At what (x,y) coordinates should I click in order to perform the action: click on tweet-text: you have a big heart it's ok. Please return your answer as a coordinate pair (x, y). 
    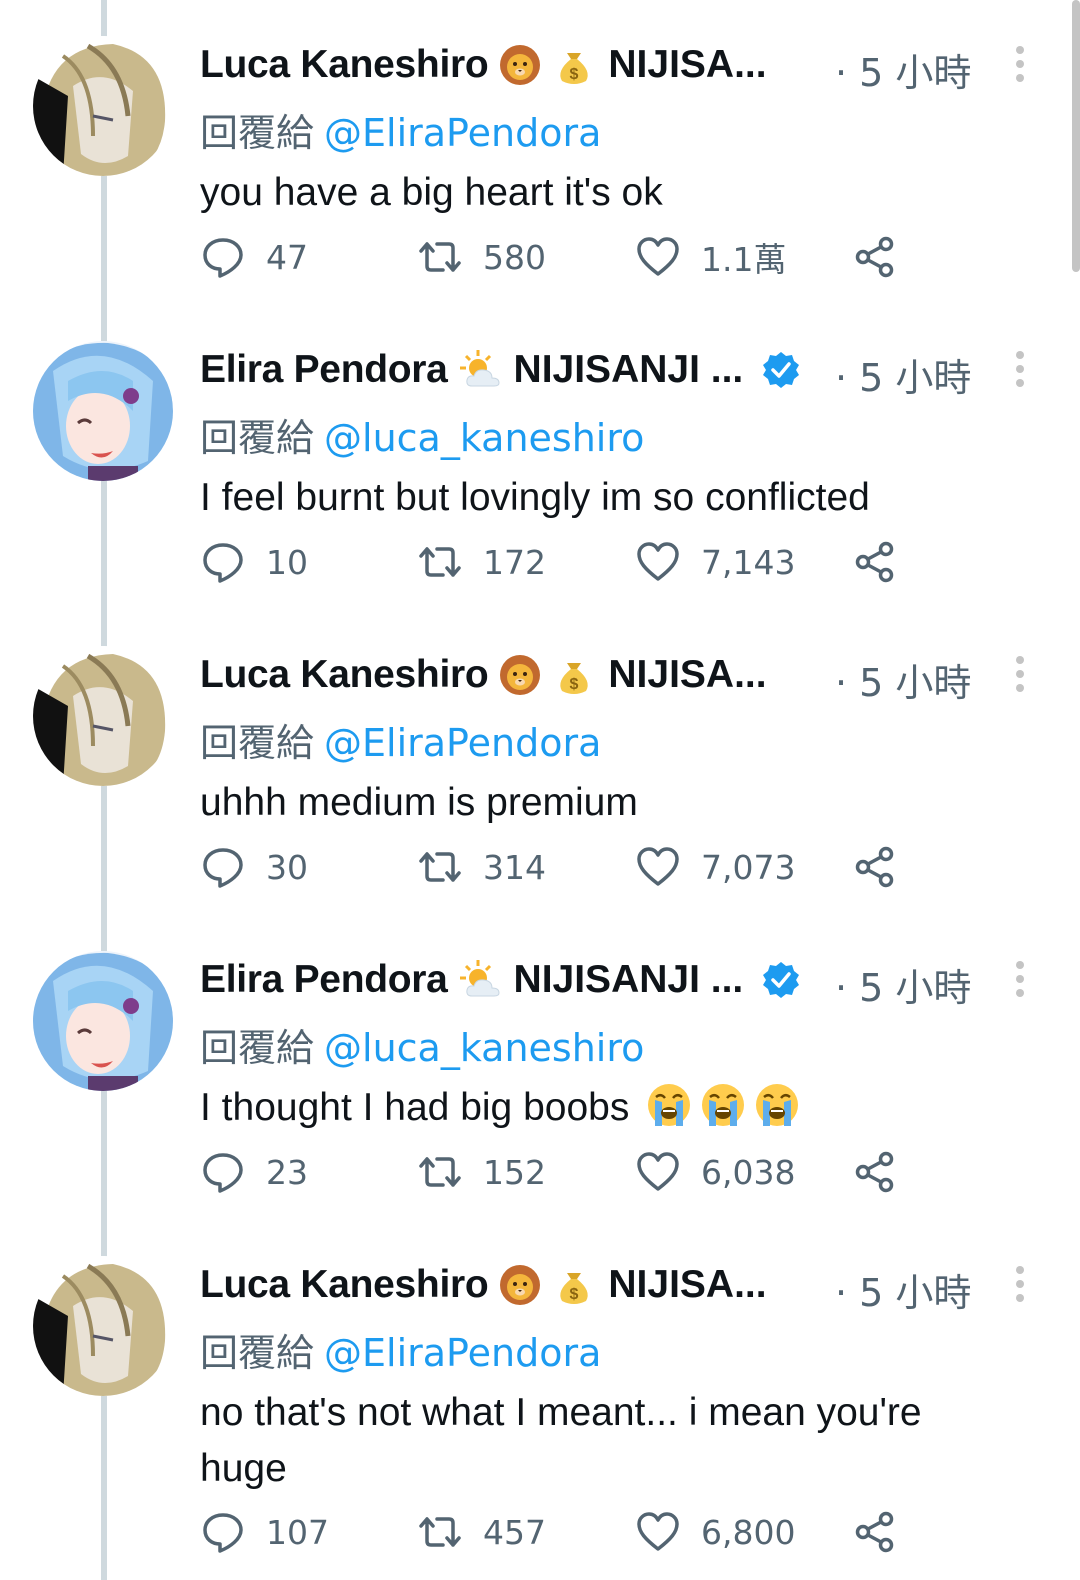
    Looking at the image, I should click on (431, 192).